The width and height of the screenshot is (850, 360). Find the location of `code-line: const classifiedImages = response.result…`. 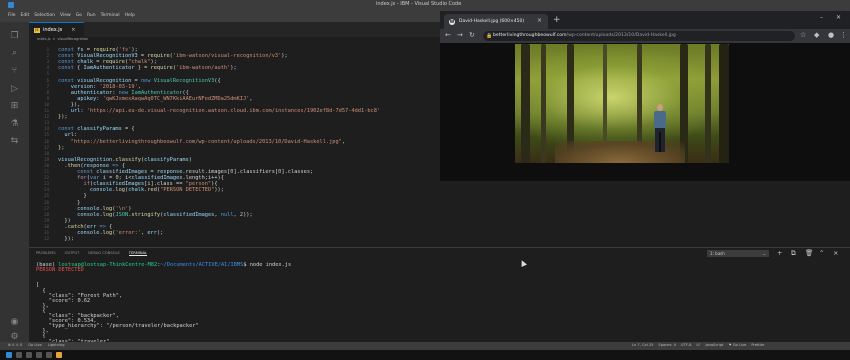

code-line: const classifiedImages = response.result… is located at coordinates (185, 172).